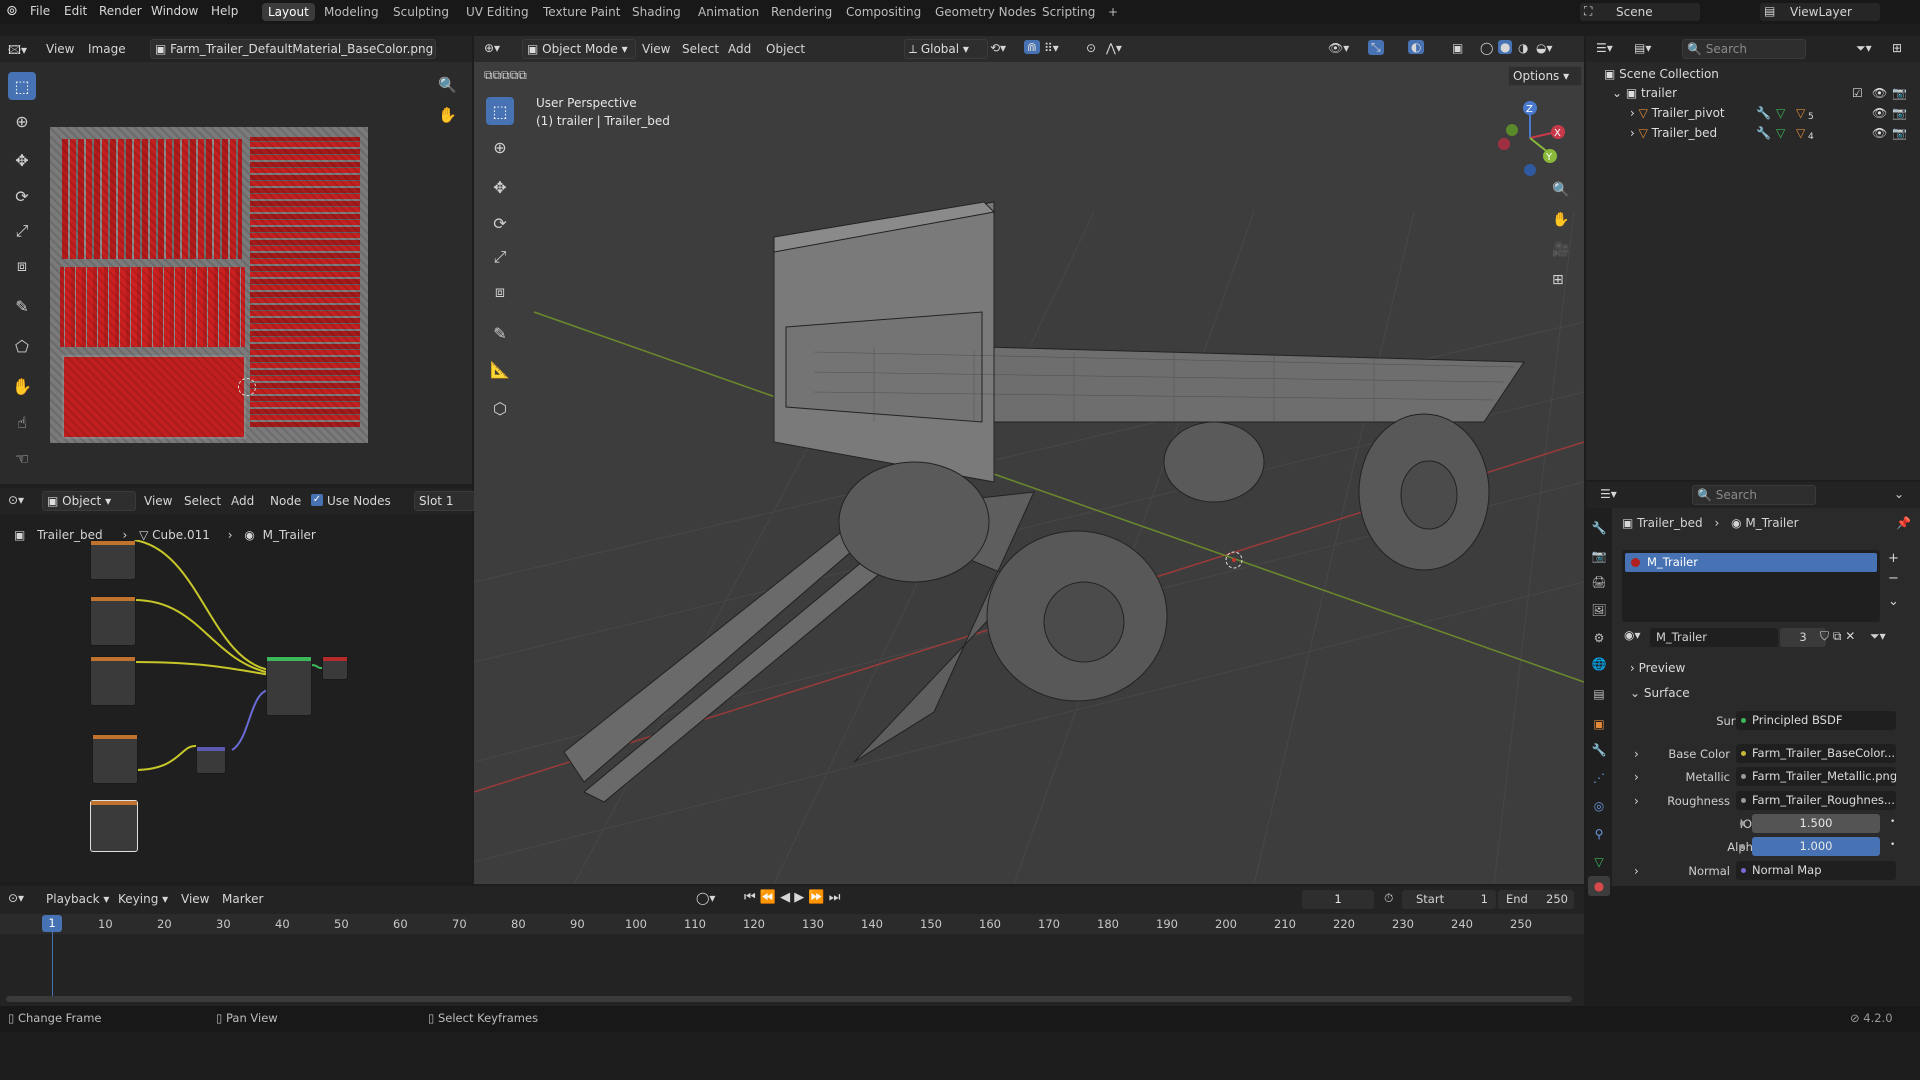 This screenshot has height=1080, width=1920. I want to click on zoom-icon: 🔍, so click(447, 85).